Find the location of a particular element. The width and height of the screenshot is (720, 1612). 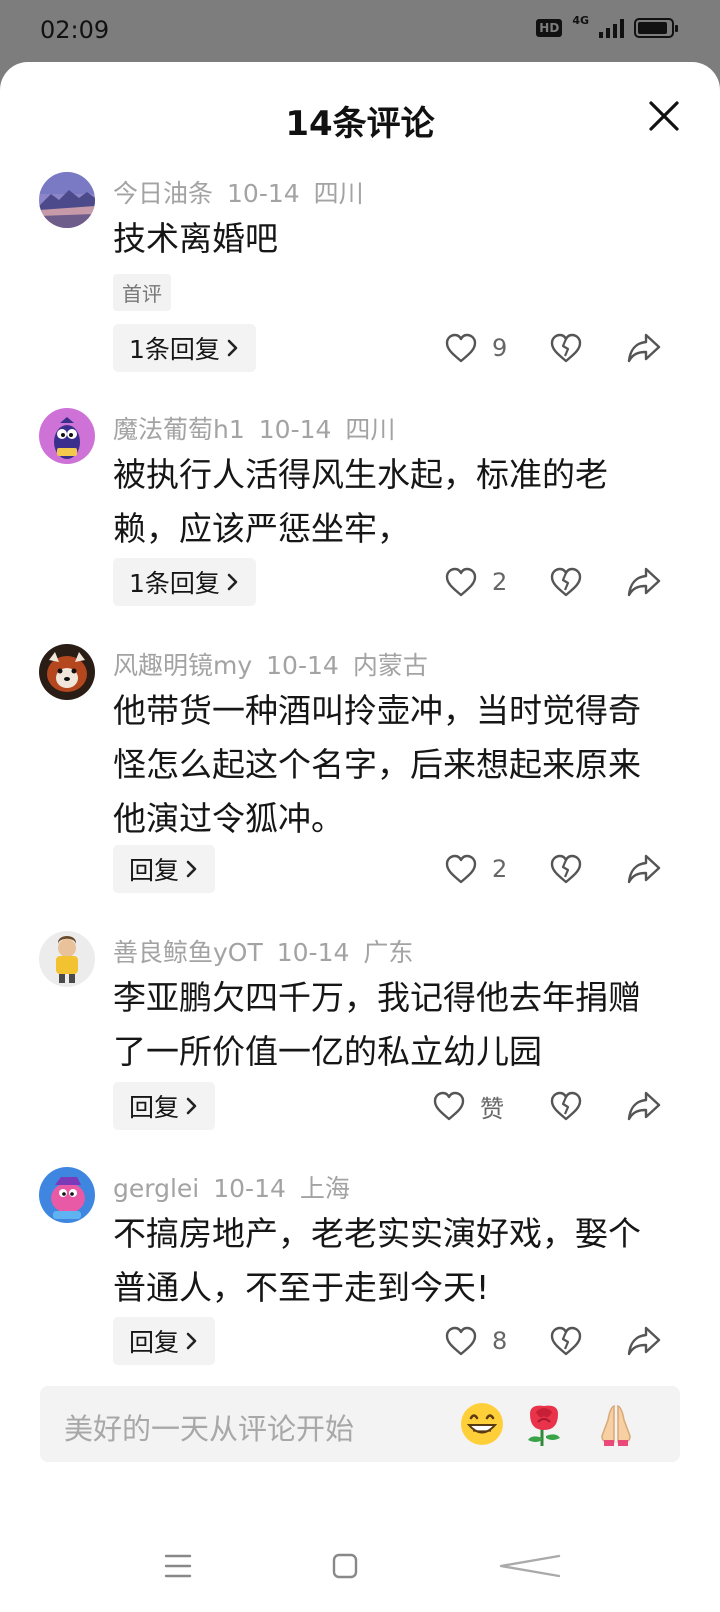

comment-meta: 风趣明镜my 10-14 内蒙古 is located at coordinates (277, 664).